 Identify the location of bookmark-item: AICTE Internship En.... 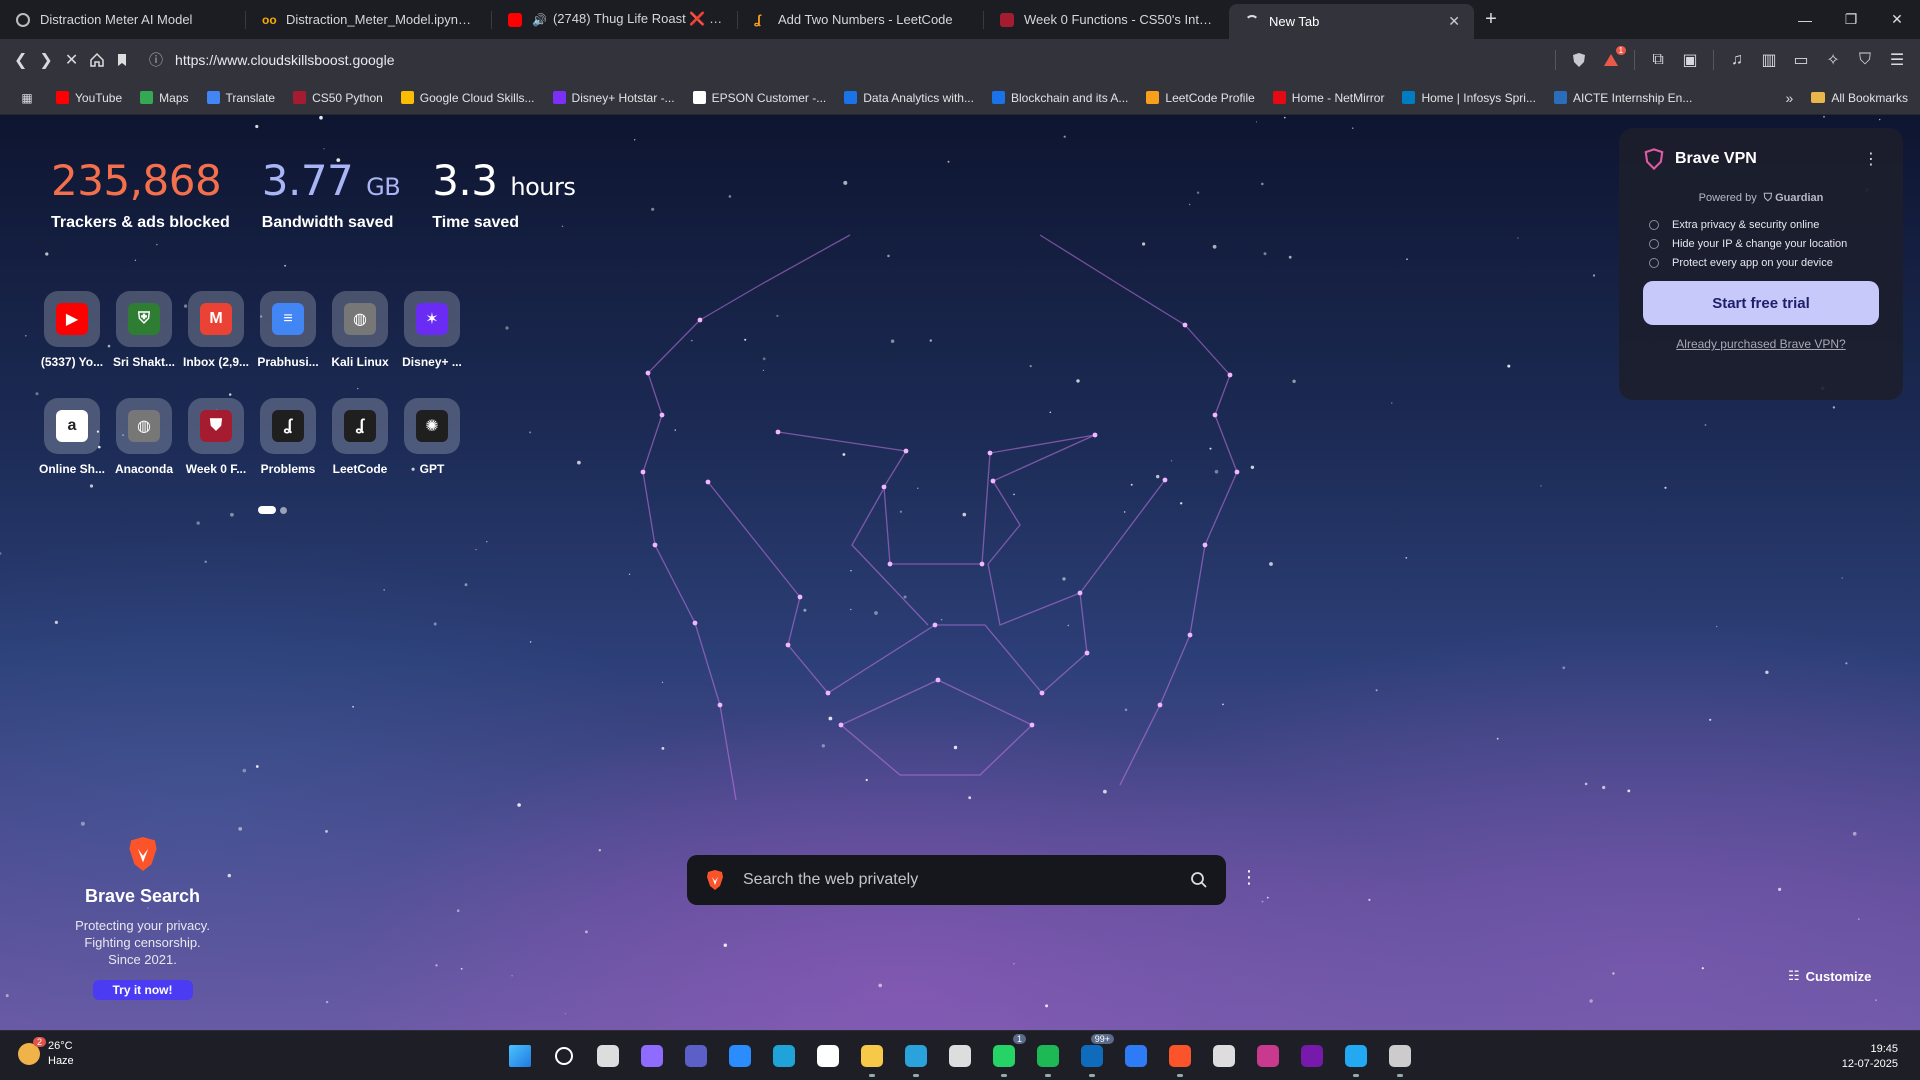
(1622, 98).